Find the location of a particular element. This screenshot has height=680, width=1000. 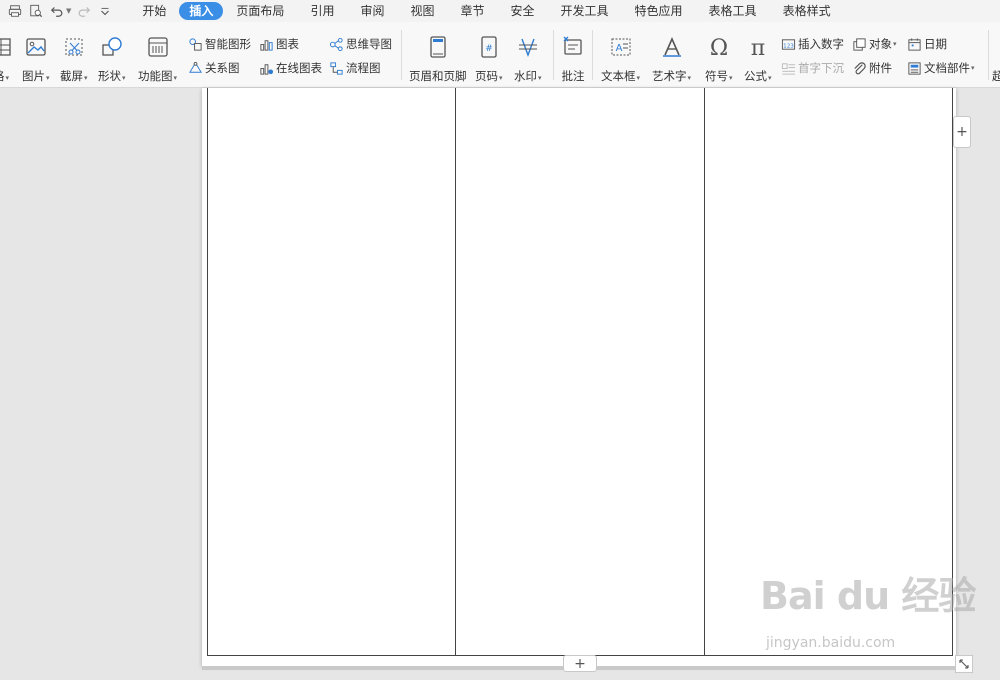

tab-table-tools: 表格工具 is located at coordinates (733, 11).